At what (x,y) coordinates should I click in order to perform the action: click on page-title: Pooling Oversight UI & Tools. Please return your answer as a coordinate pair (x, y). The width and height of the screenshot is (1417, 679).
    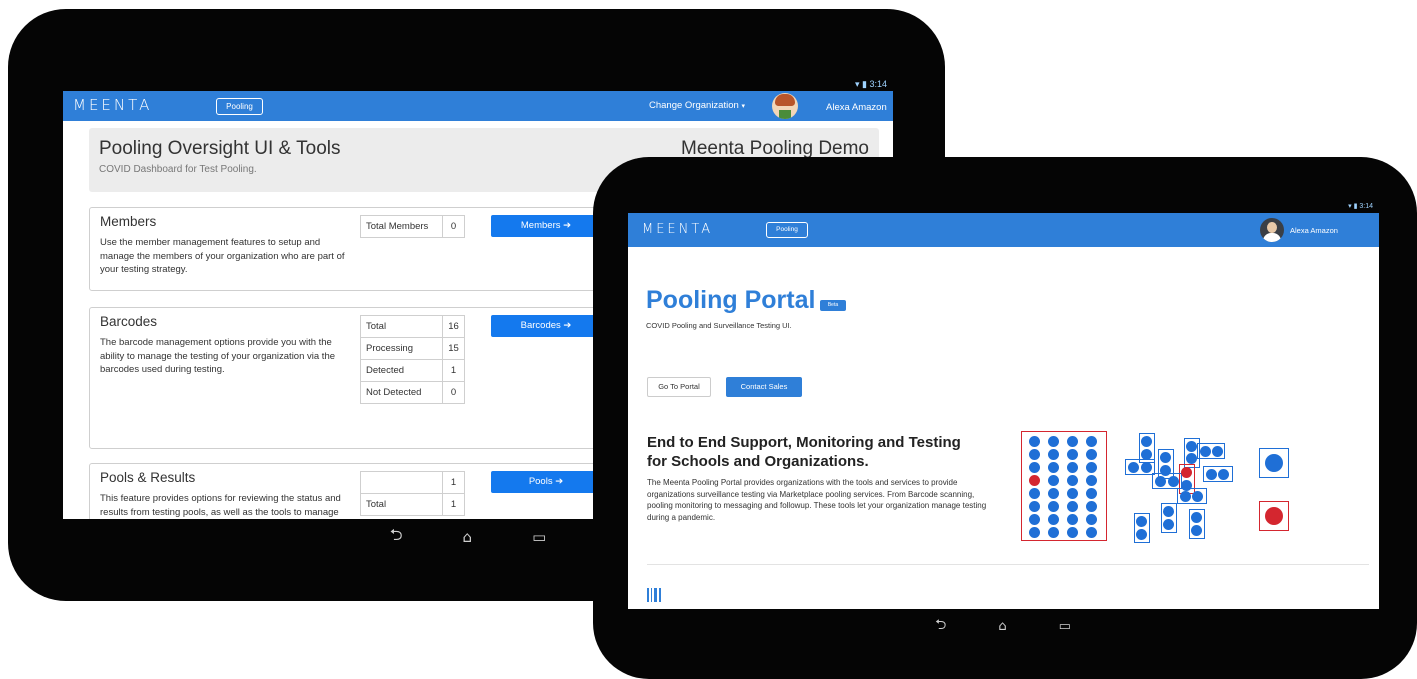
    Looking at the image, I should click on (220, 148).